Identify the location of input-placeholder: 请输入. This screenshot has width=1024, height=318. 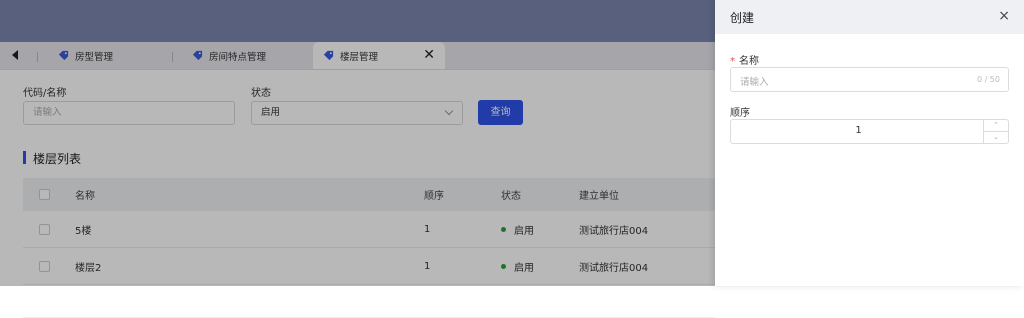
(754, 82).